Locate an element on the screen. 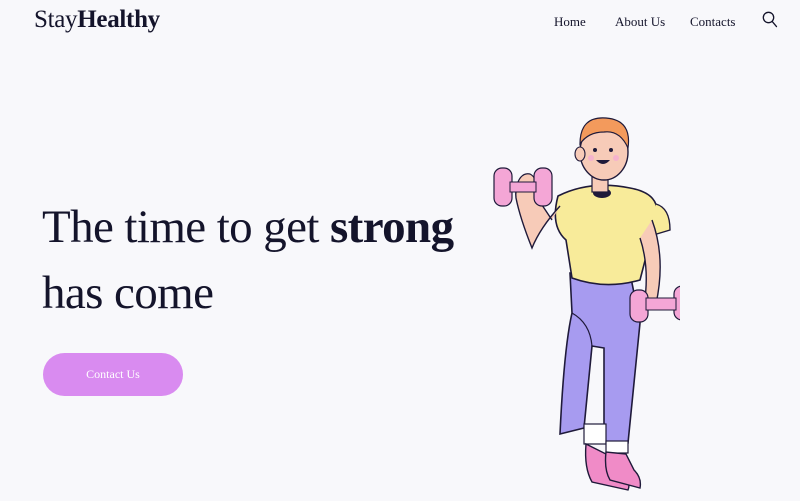 The height and width of the screenshot is (501, 800). headline-prefix: The time to get is located at coordinates (186, 227).